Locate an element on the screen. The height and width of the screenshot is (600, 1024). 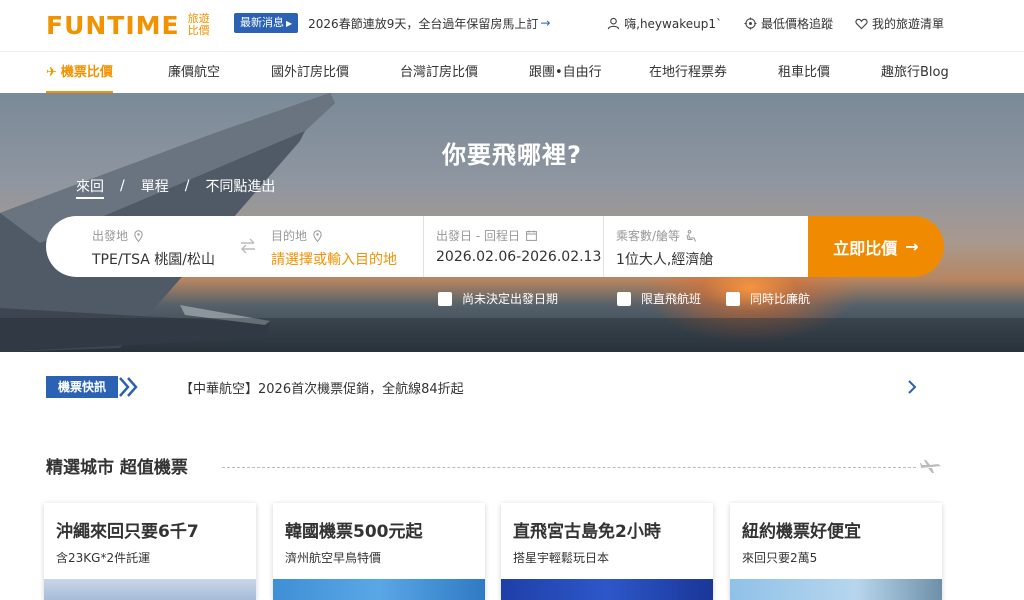
swap-icon is located at coordinates (248, 246).